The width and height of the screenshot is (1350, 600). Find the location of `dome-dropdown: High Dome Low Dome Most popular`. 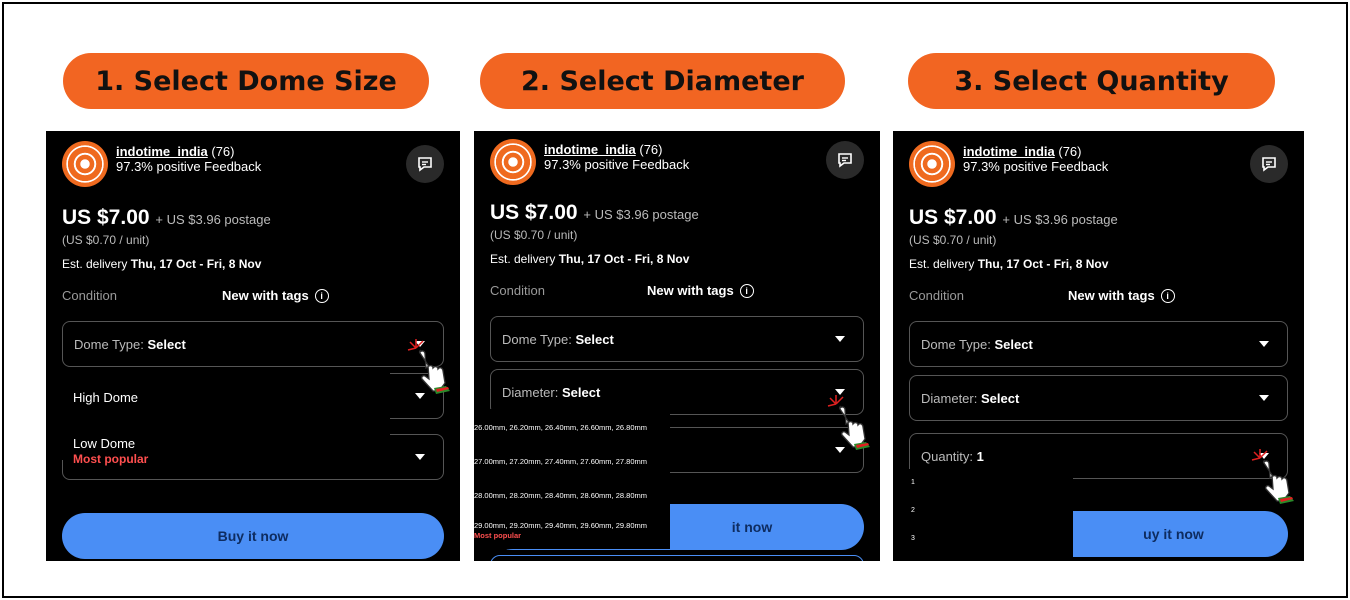

dome-dropdown: High Dome Low Dome Most popular is located at coordinates (226, 417).